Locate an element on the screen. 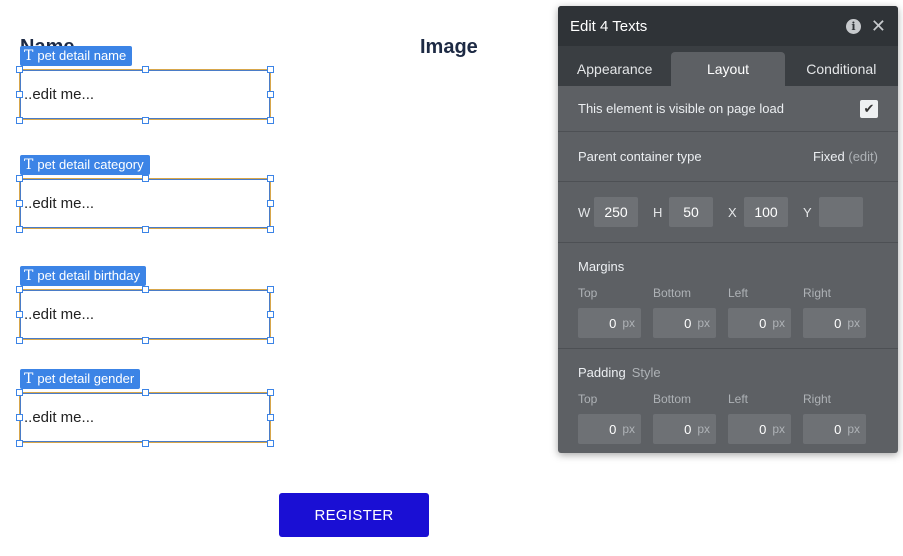  visible-on-load-checkbox: ✔ is located at coordinates (869, 108).